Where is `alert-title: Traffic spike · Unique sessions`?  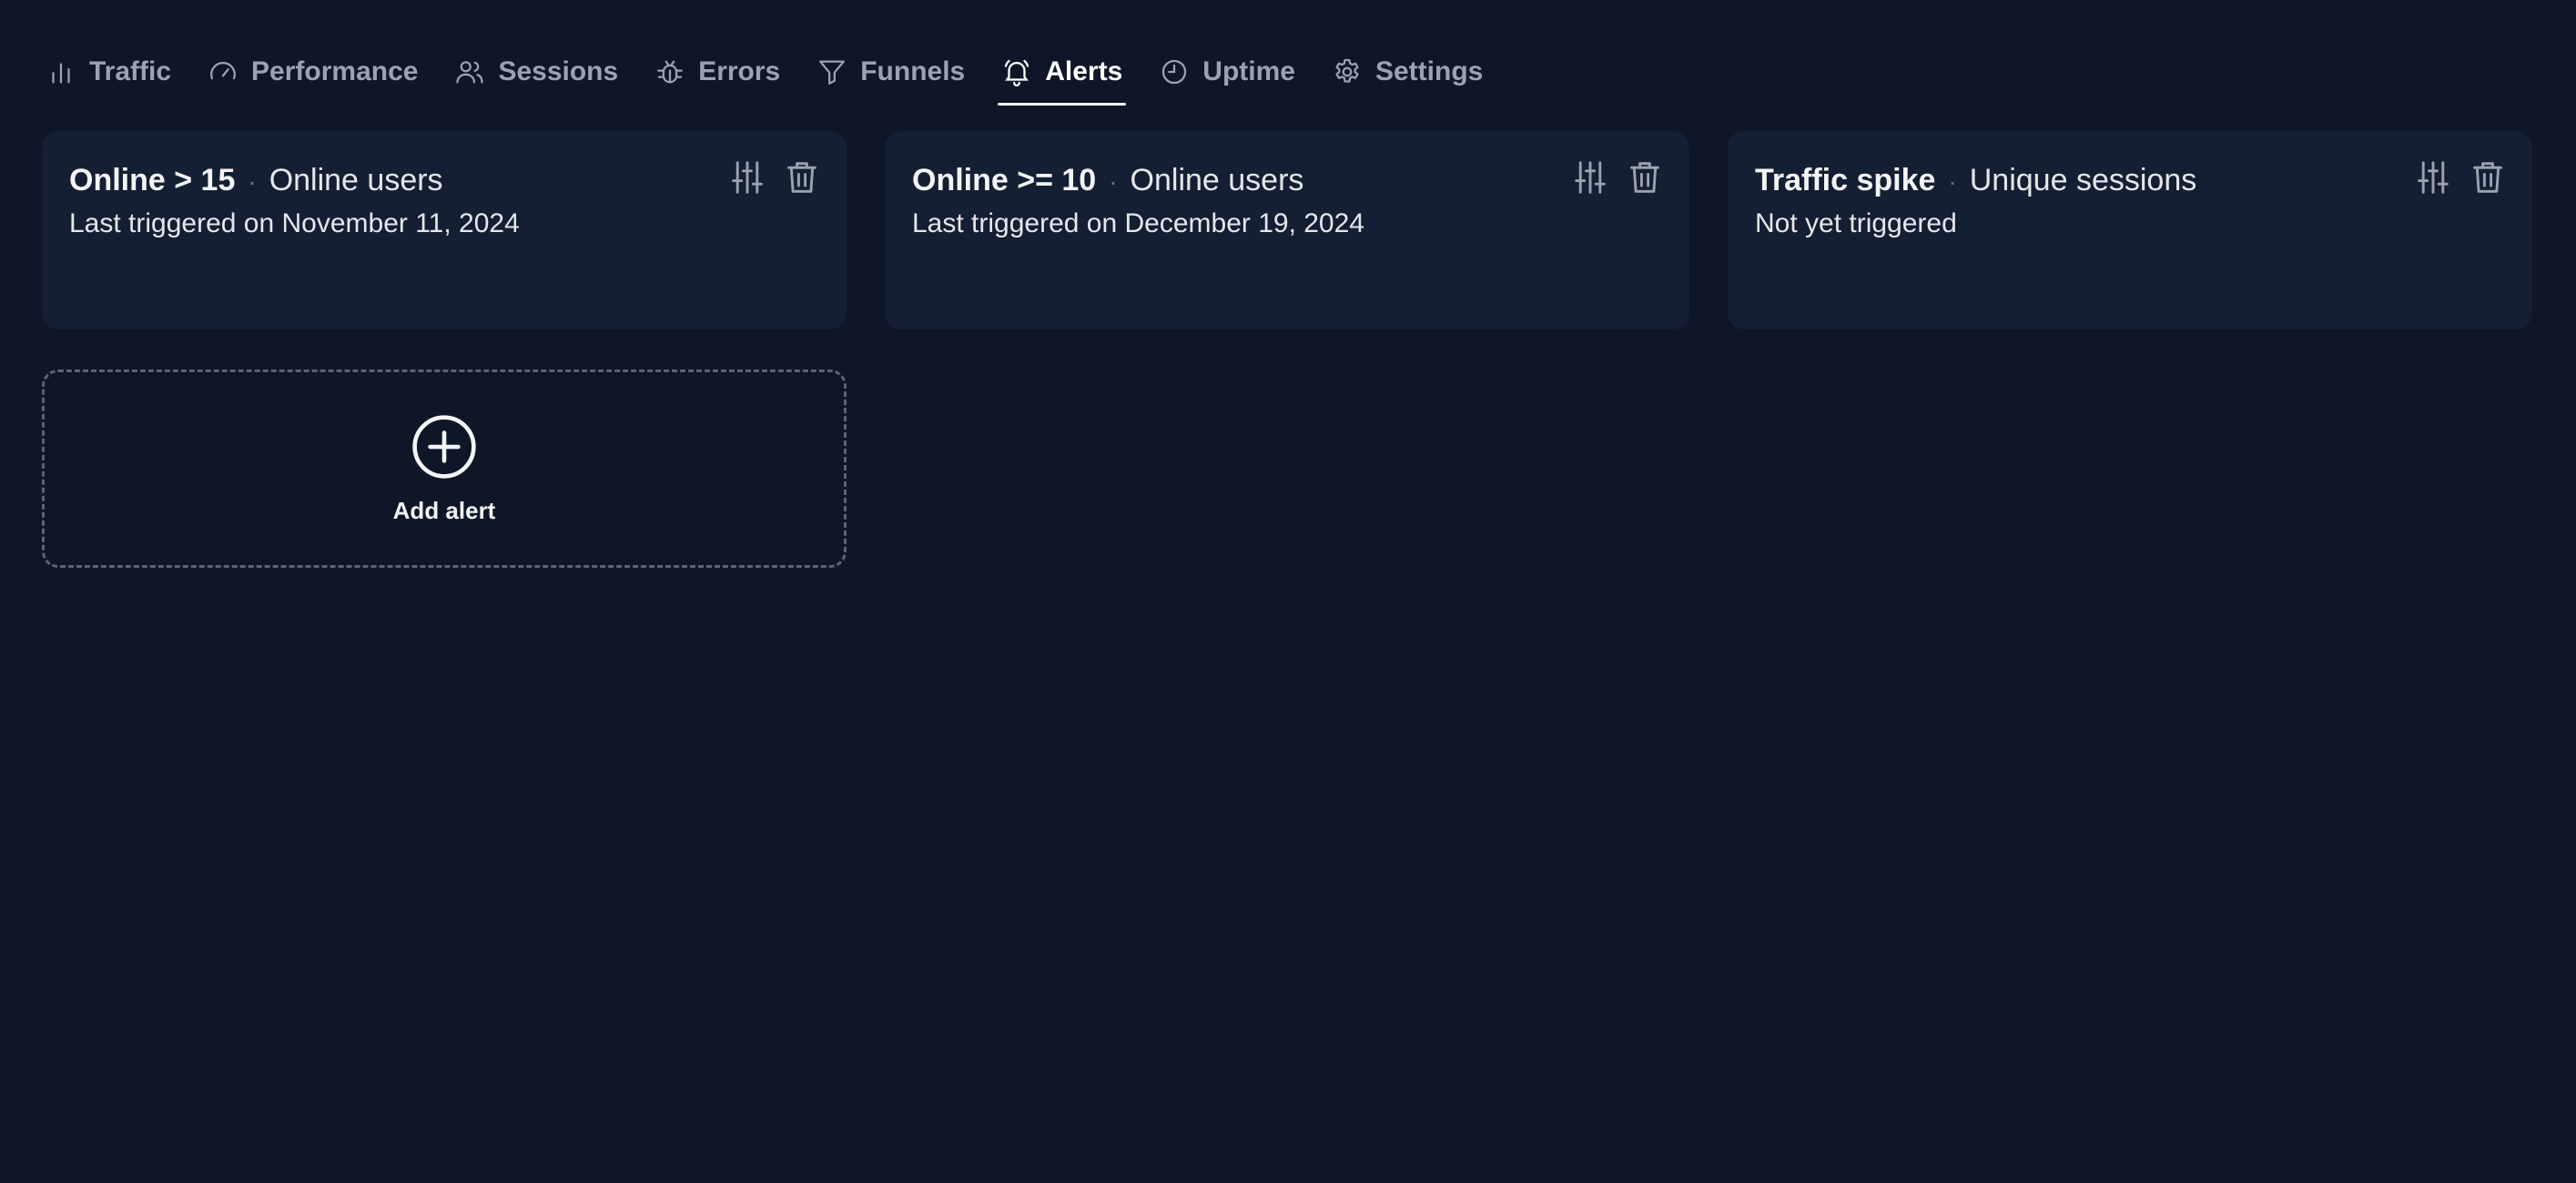
alert-title: Traffic spike · Unique sessions is located at coordinates (2130, 181).